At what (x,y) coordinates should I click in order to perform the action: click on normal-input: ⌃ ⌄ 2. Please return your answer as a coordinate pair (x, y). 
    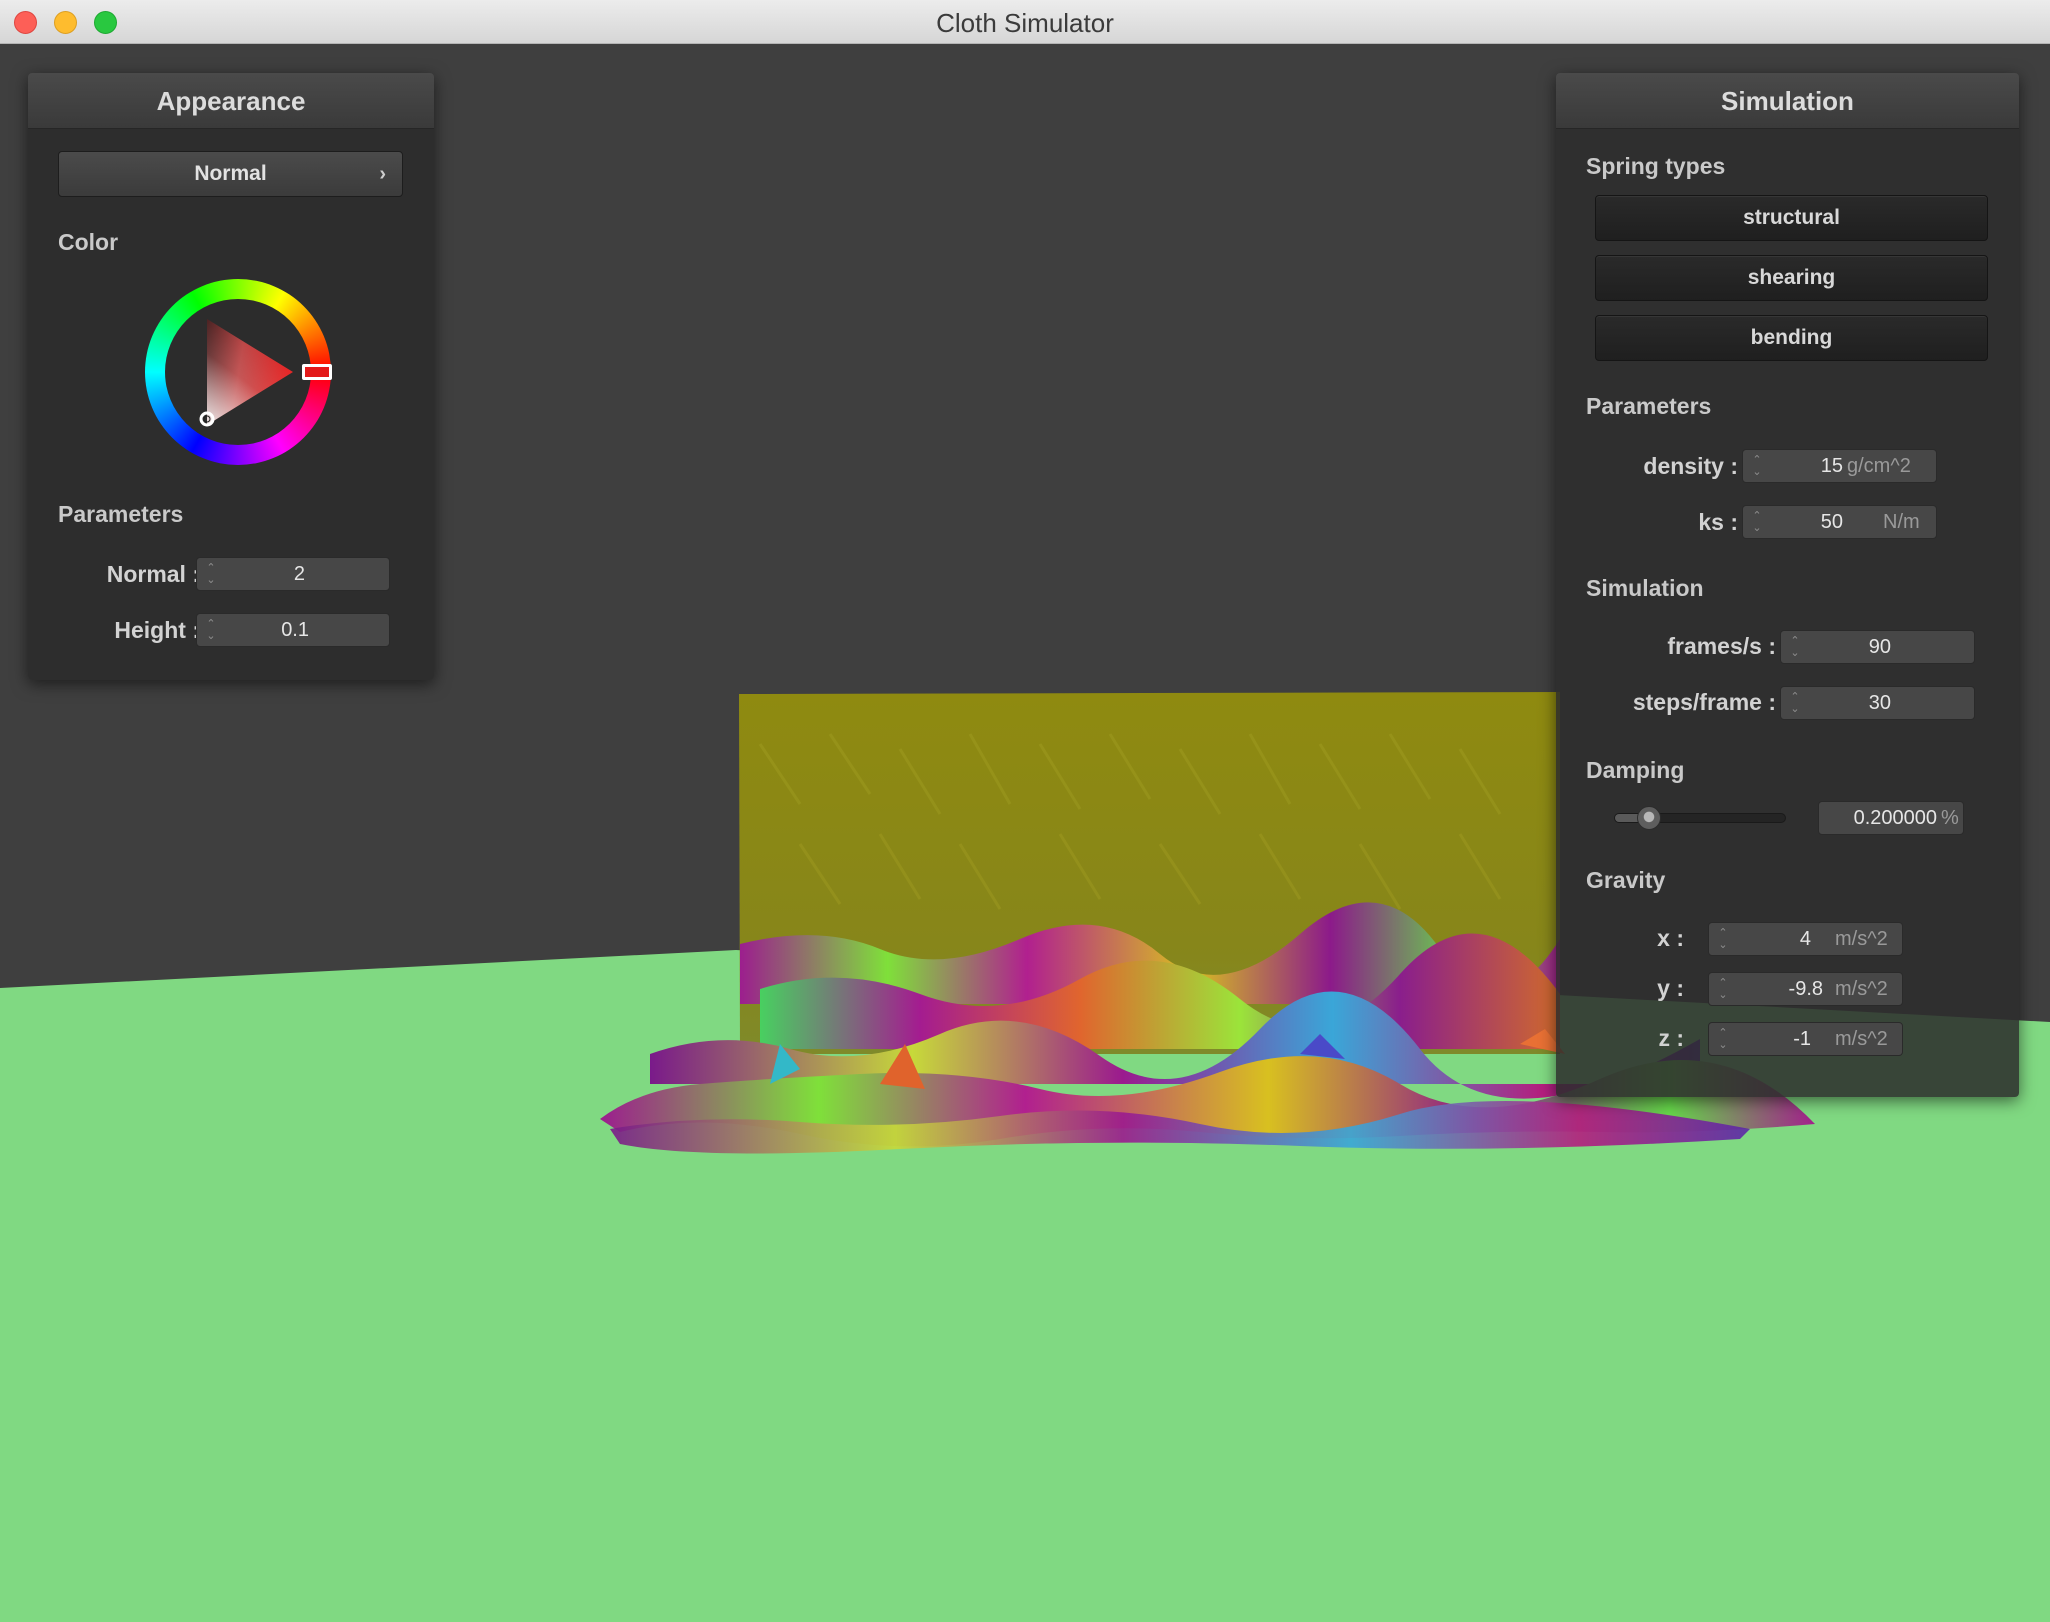
    Looking at the image, I should click on (293, 574).